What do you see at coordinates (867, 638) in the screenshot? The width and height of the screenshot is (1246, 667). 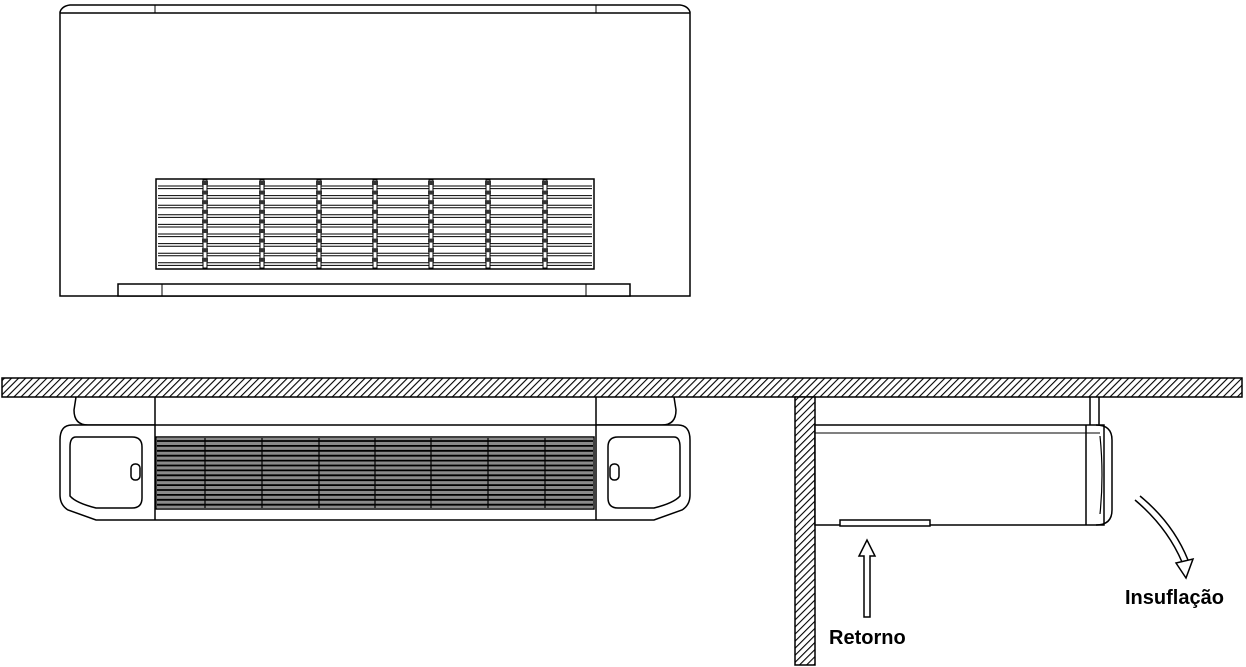 I see `return-air-label: Retorno` at bounding box center [867, 638].